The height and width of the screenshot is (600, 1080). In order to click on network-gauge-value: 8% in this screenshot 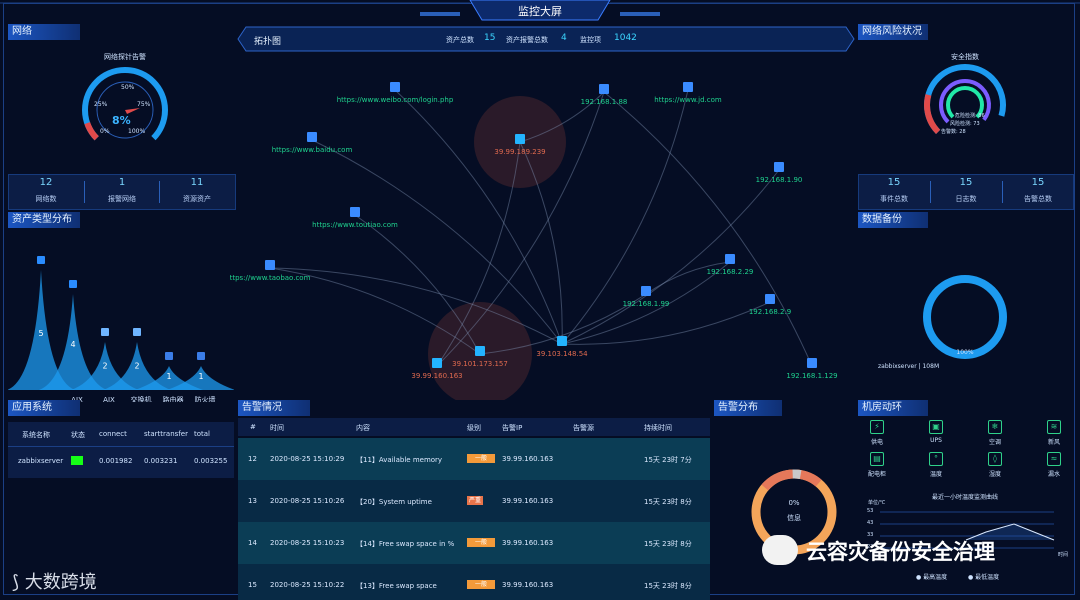, I will do `click(121, 120)`.